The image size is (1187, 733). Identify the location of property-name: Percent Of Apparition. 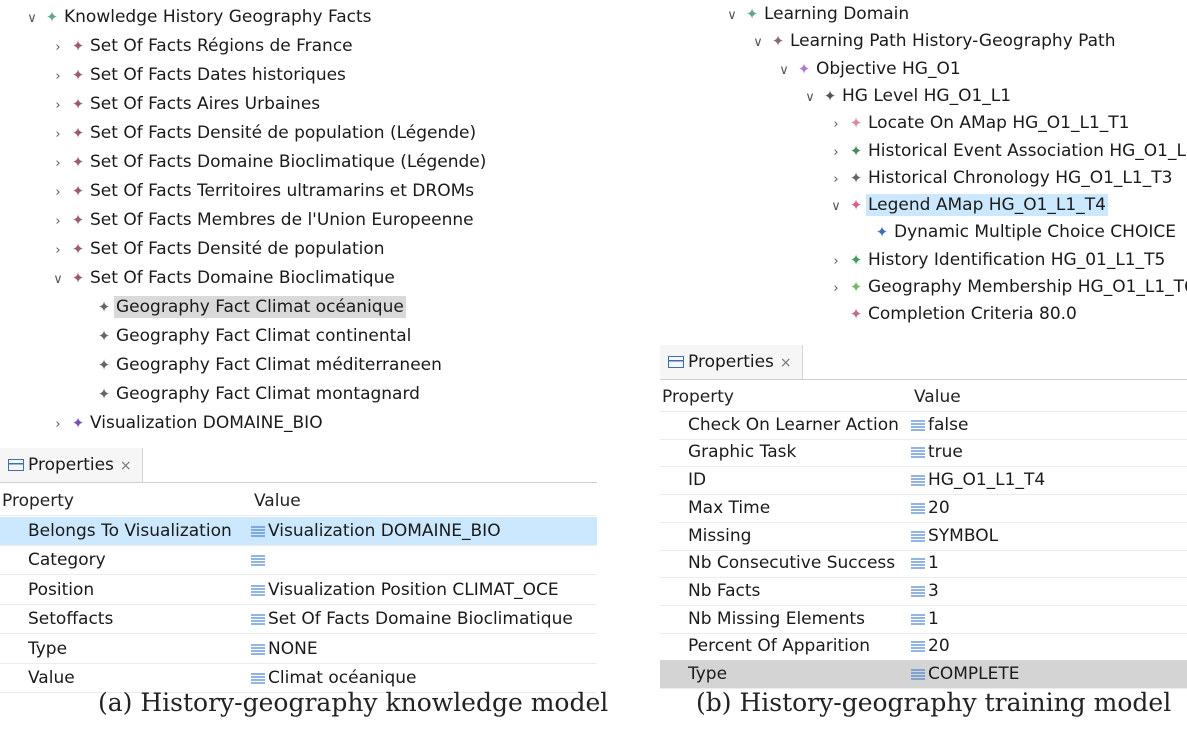
(779, 646).